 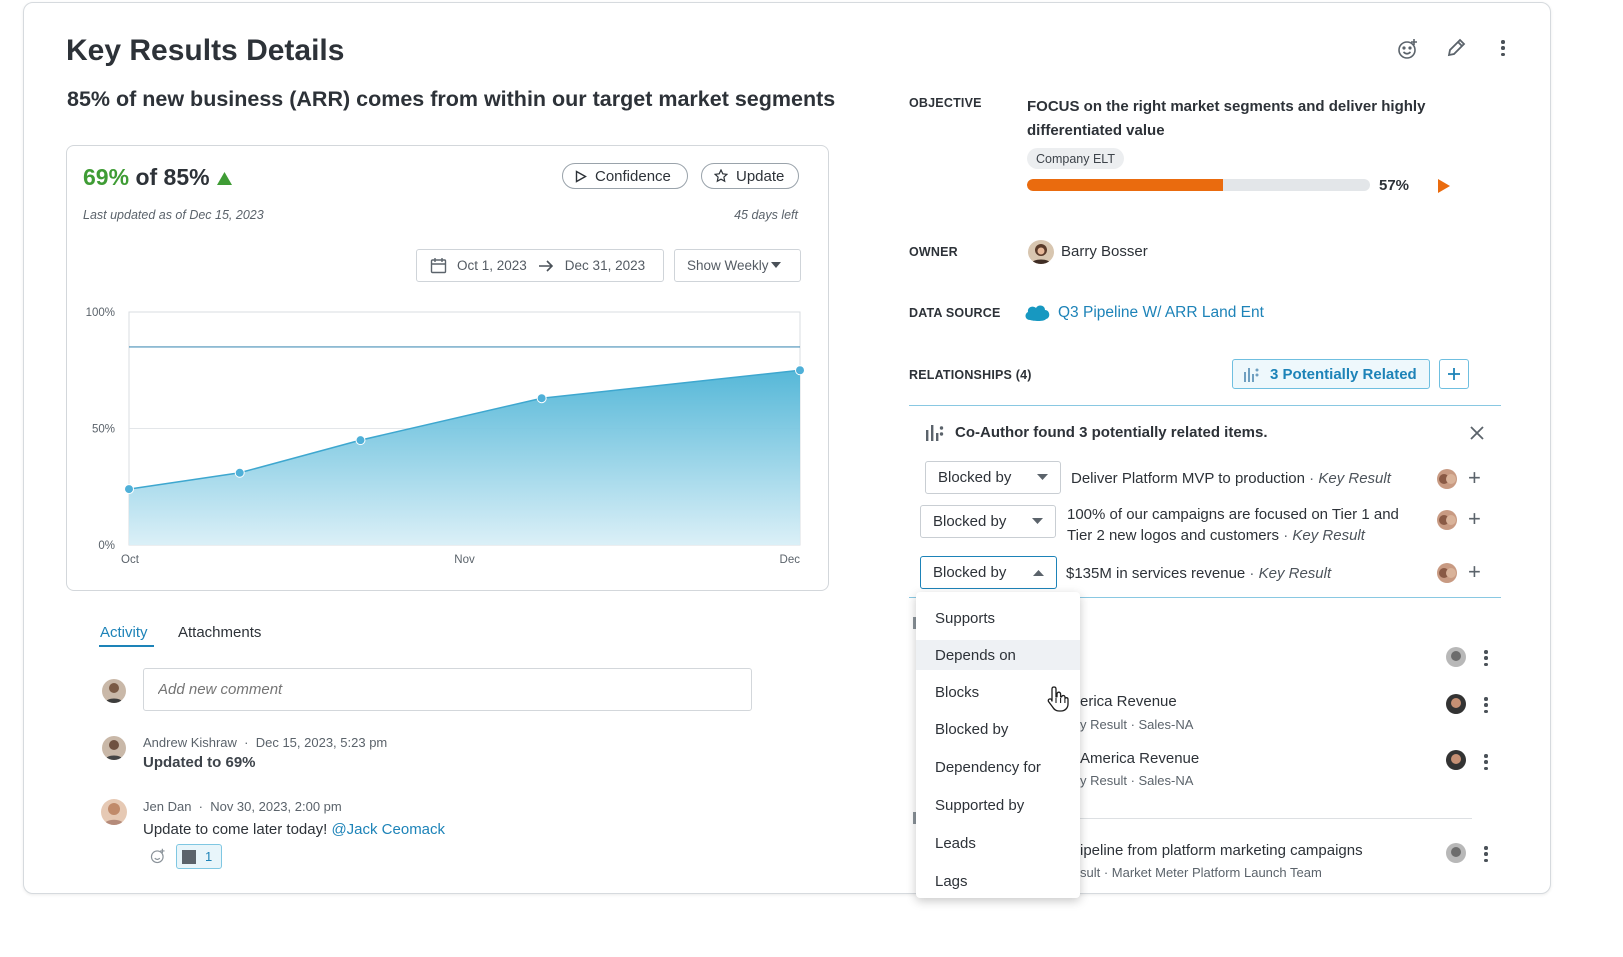 What do you see at coordinates (1343, 374) in the screenshot?
I see `potentially-related-label: 3 Potentially Related` at bounding box center [1343, 374].